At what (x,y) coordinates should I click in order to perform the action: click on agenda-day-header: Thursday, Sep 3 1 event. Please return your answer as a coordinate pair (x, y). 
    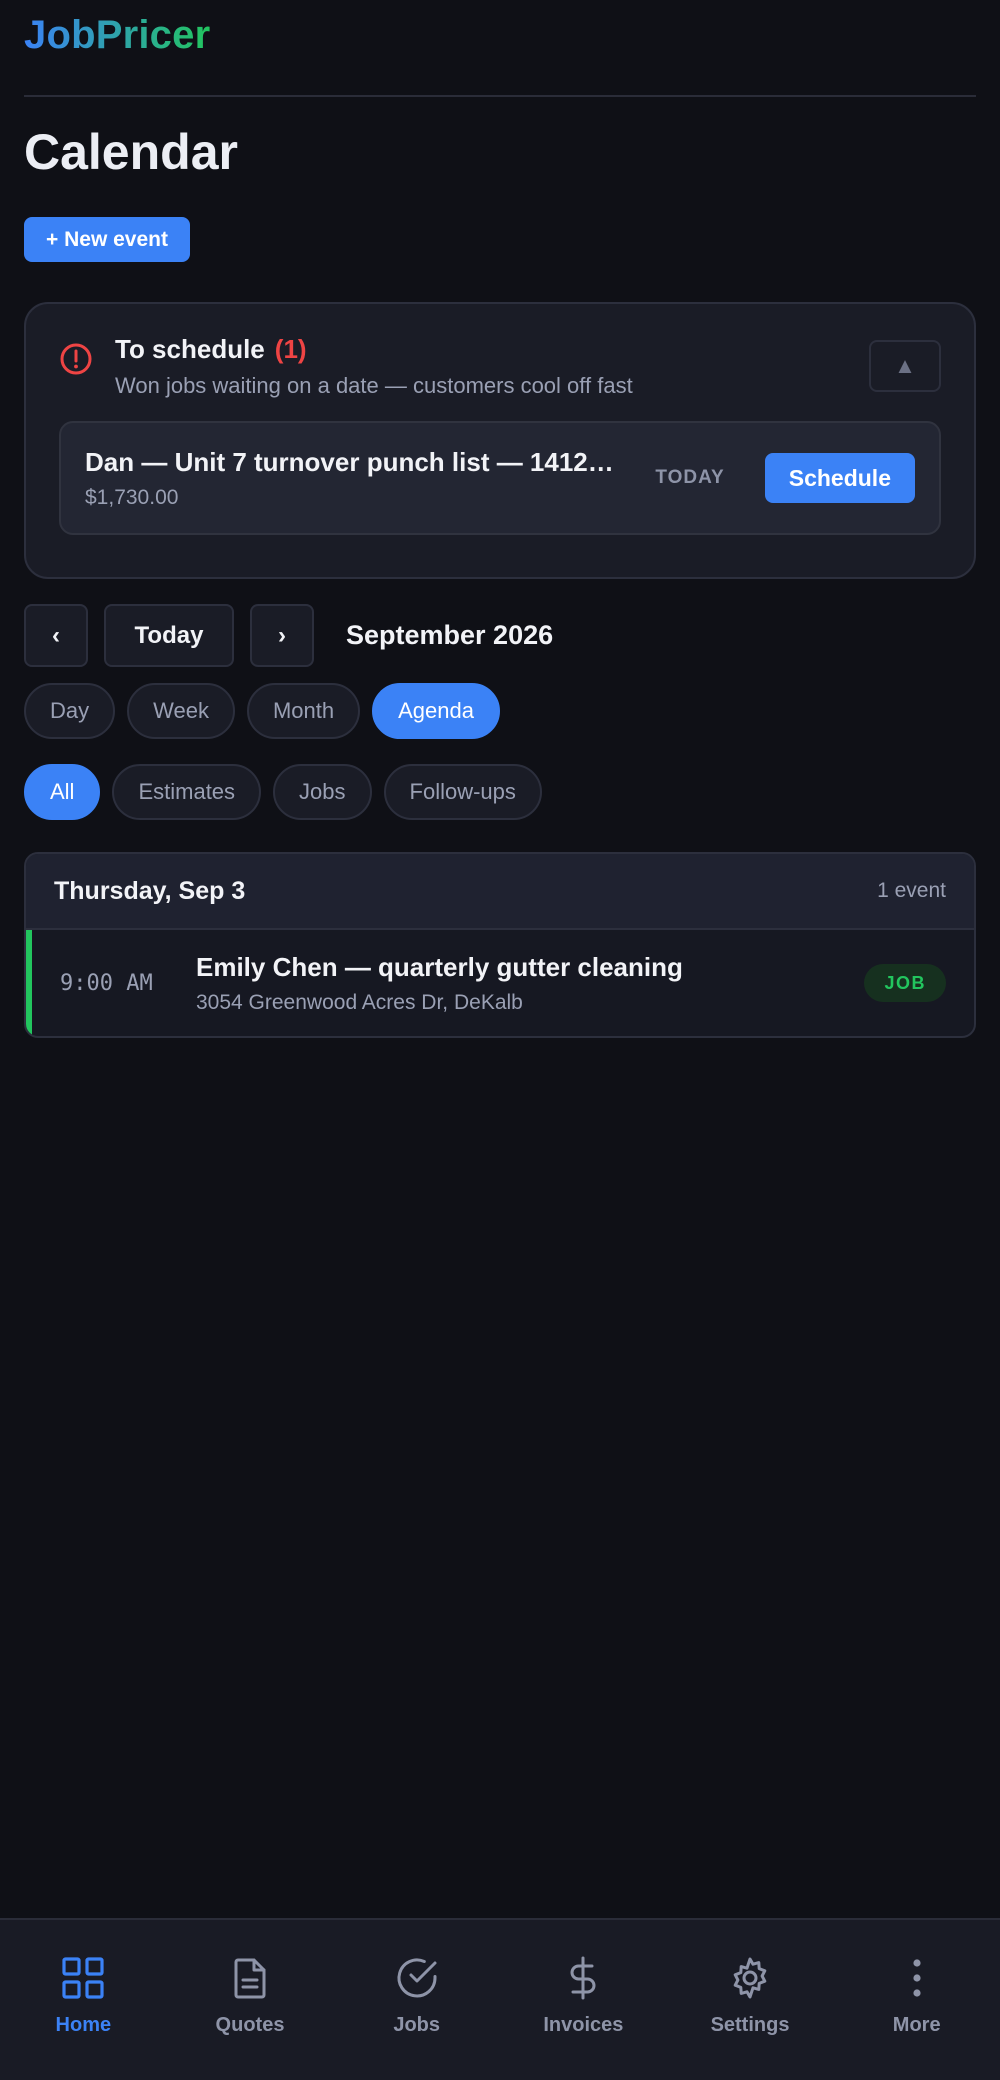
    Looking at the image, I should click on (500, 892).